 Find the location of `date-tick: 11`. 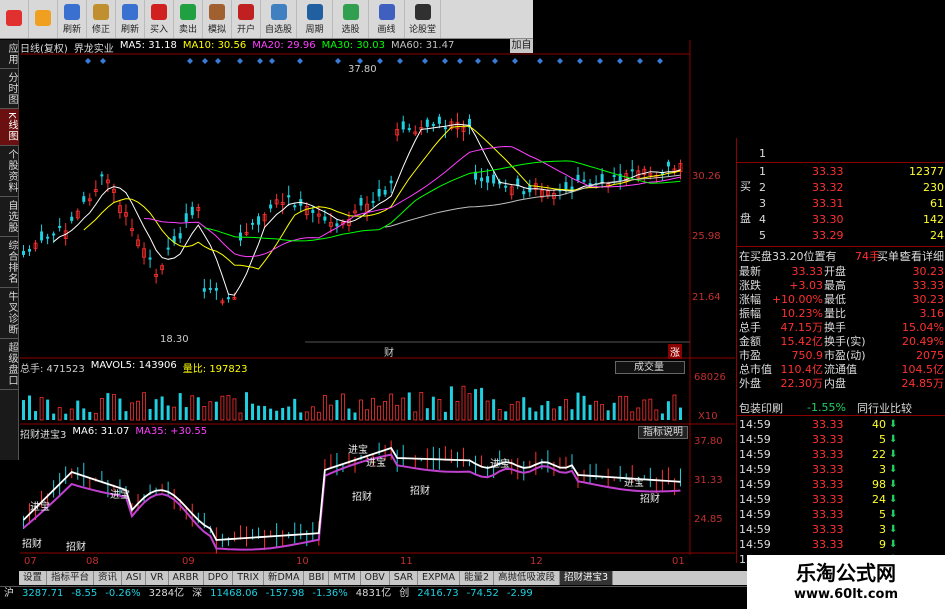

date-tick: 11 is located at coordinates (406, 561).